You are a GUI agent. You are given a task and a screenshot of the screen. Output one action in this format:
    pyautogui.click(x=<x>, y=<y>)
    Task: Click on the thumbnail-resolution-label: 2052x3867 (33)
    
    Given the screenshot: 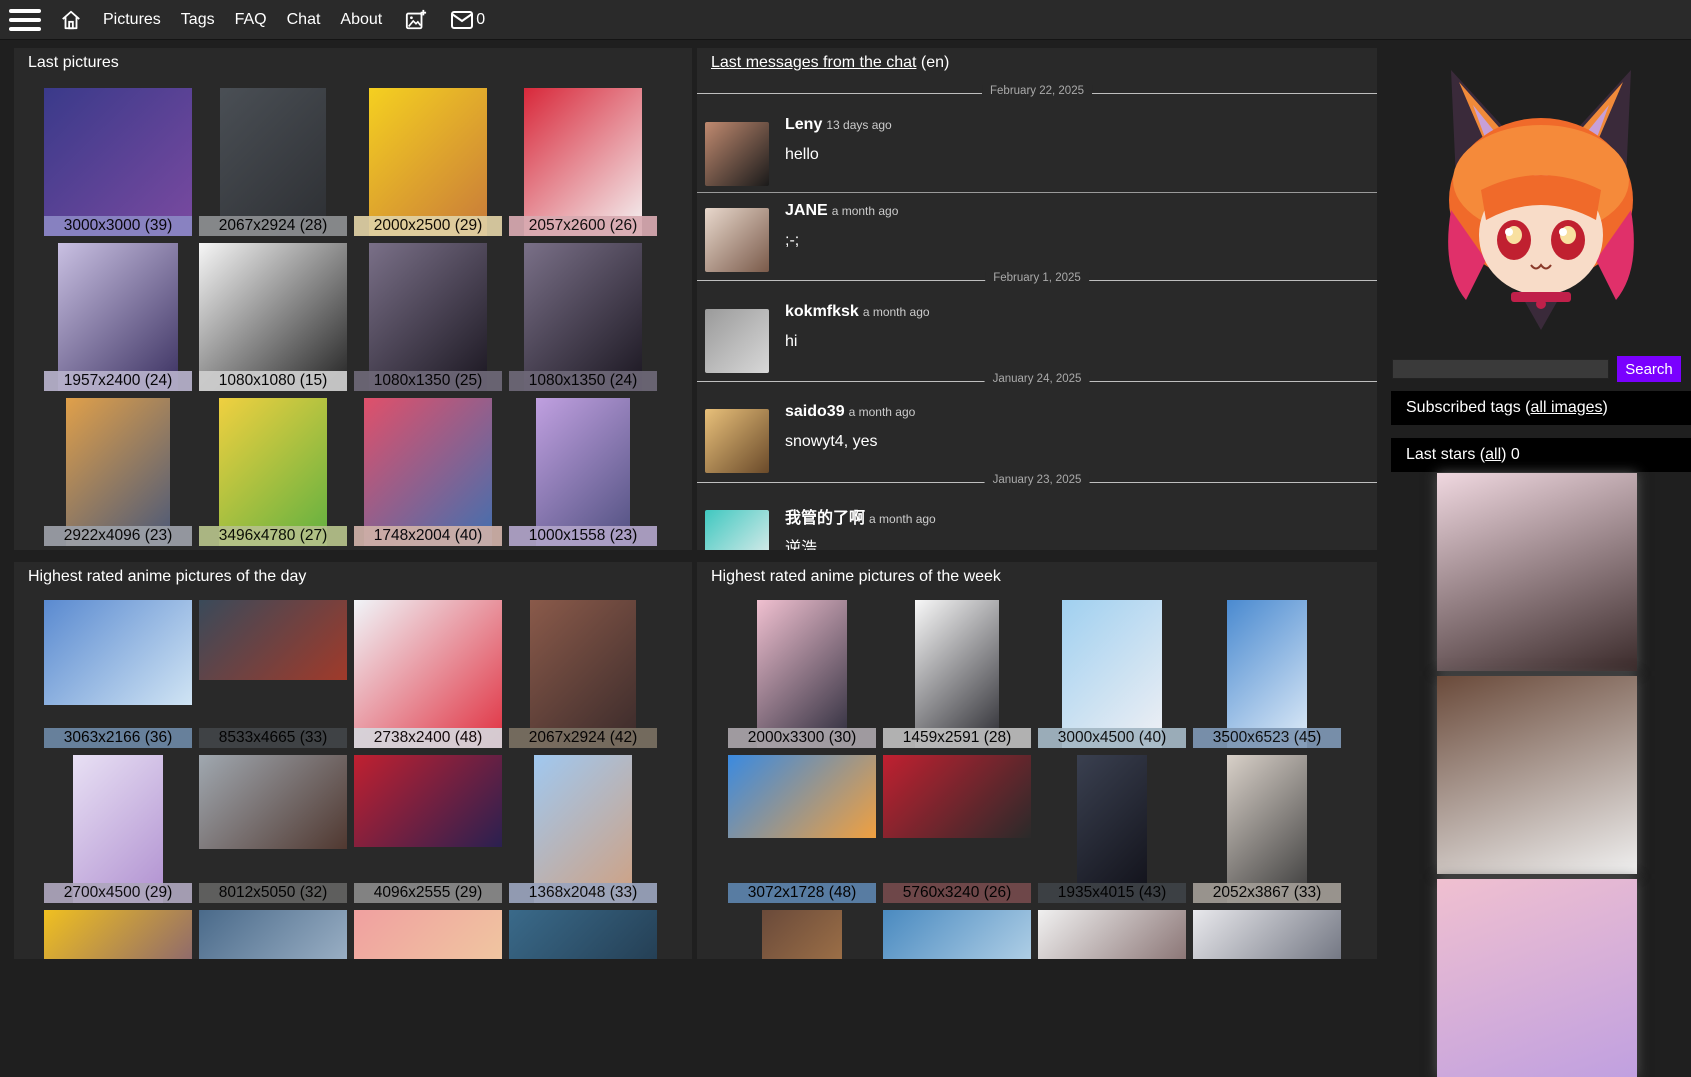 What is the action you would take?
    pyautogui.click(x=1267, y=893)
    